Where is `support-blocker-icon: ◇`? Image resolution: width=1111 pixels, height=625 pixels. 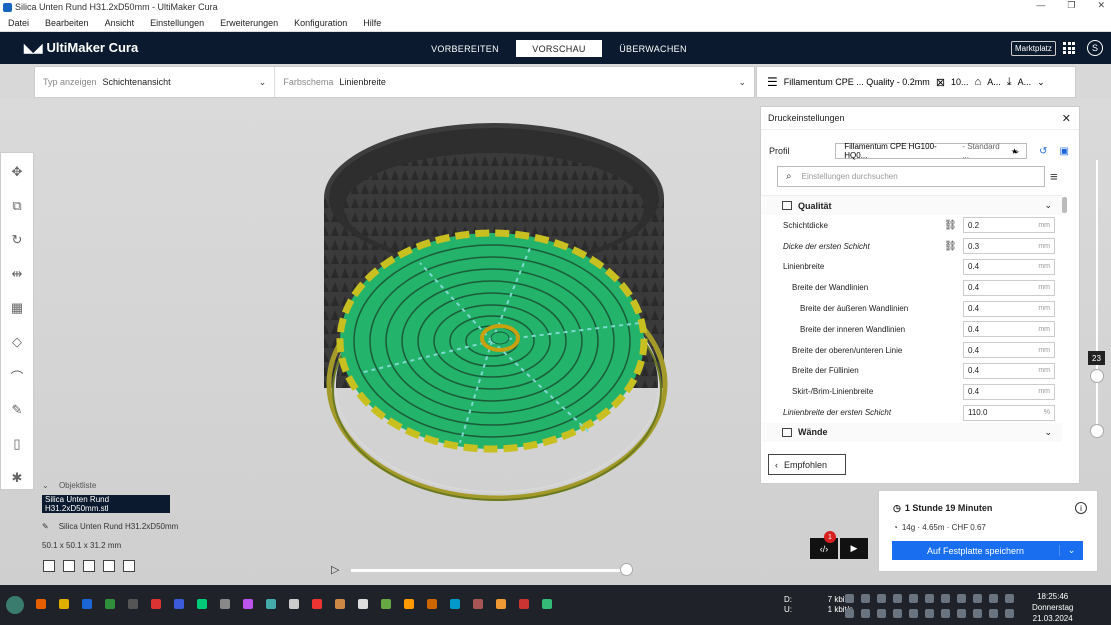
support-blocker-icon: ◇ is located at coordinates (17, 342).